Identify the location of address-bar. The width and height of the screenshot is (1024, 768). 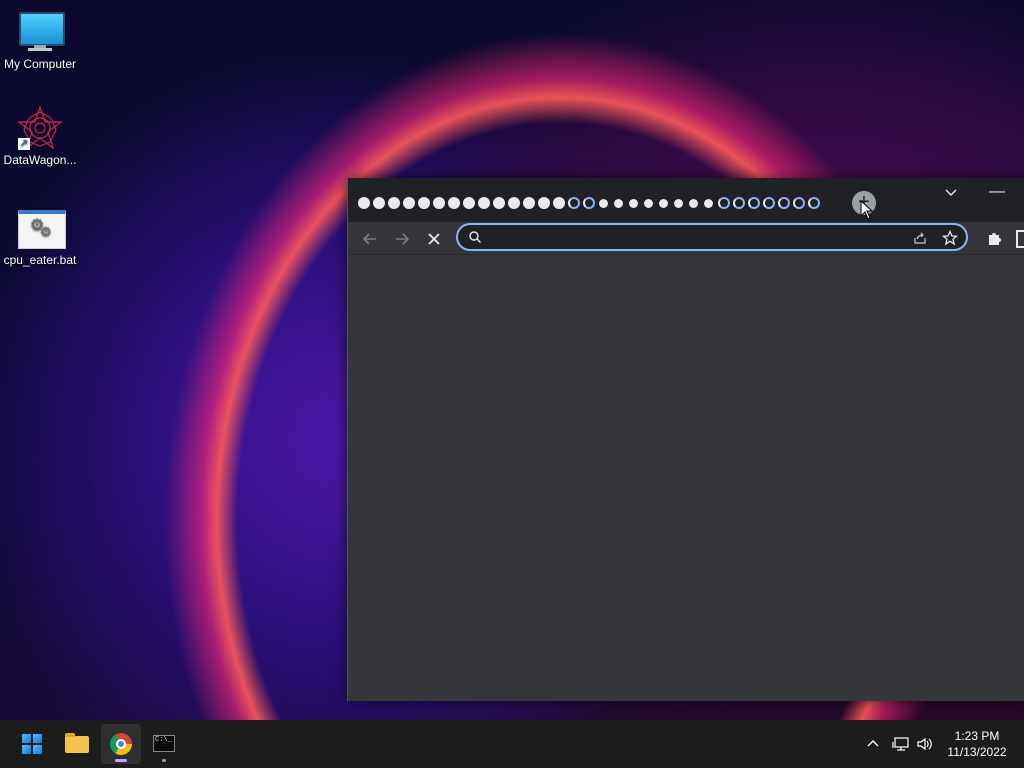
(712, 237).